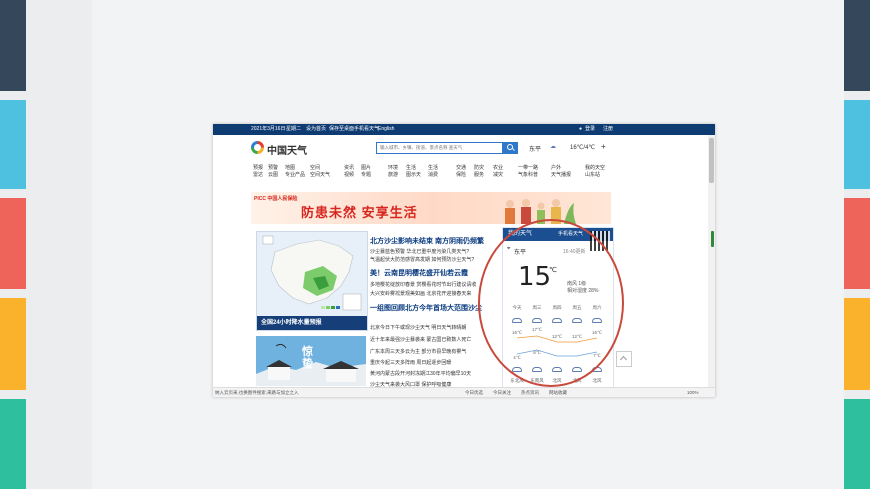 This screenshot has height=489, width=870. Describe the element at coordinates (13, 344) in the screenshot. I see `left-orange-block` at that location.